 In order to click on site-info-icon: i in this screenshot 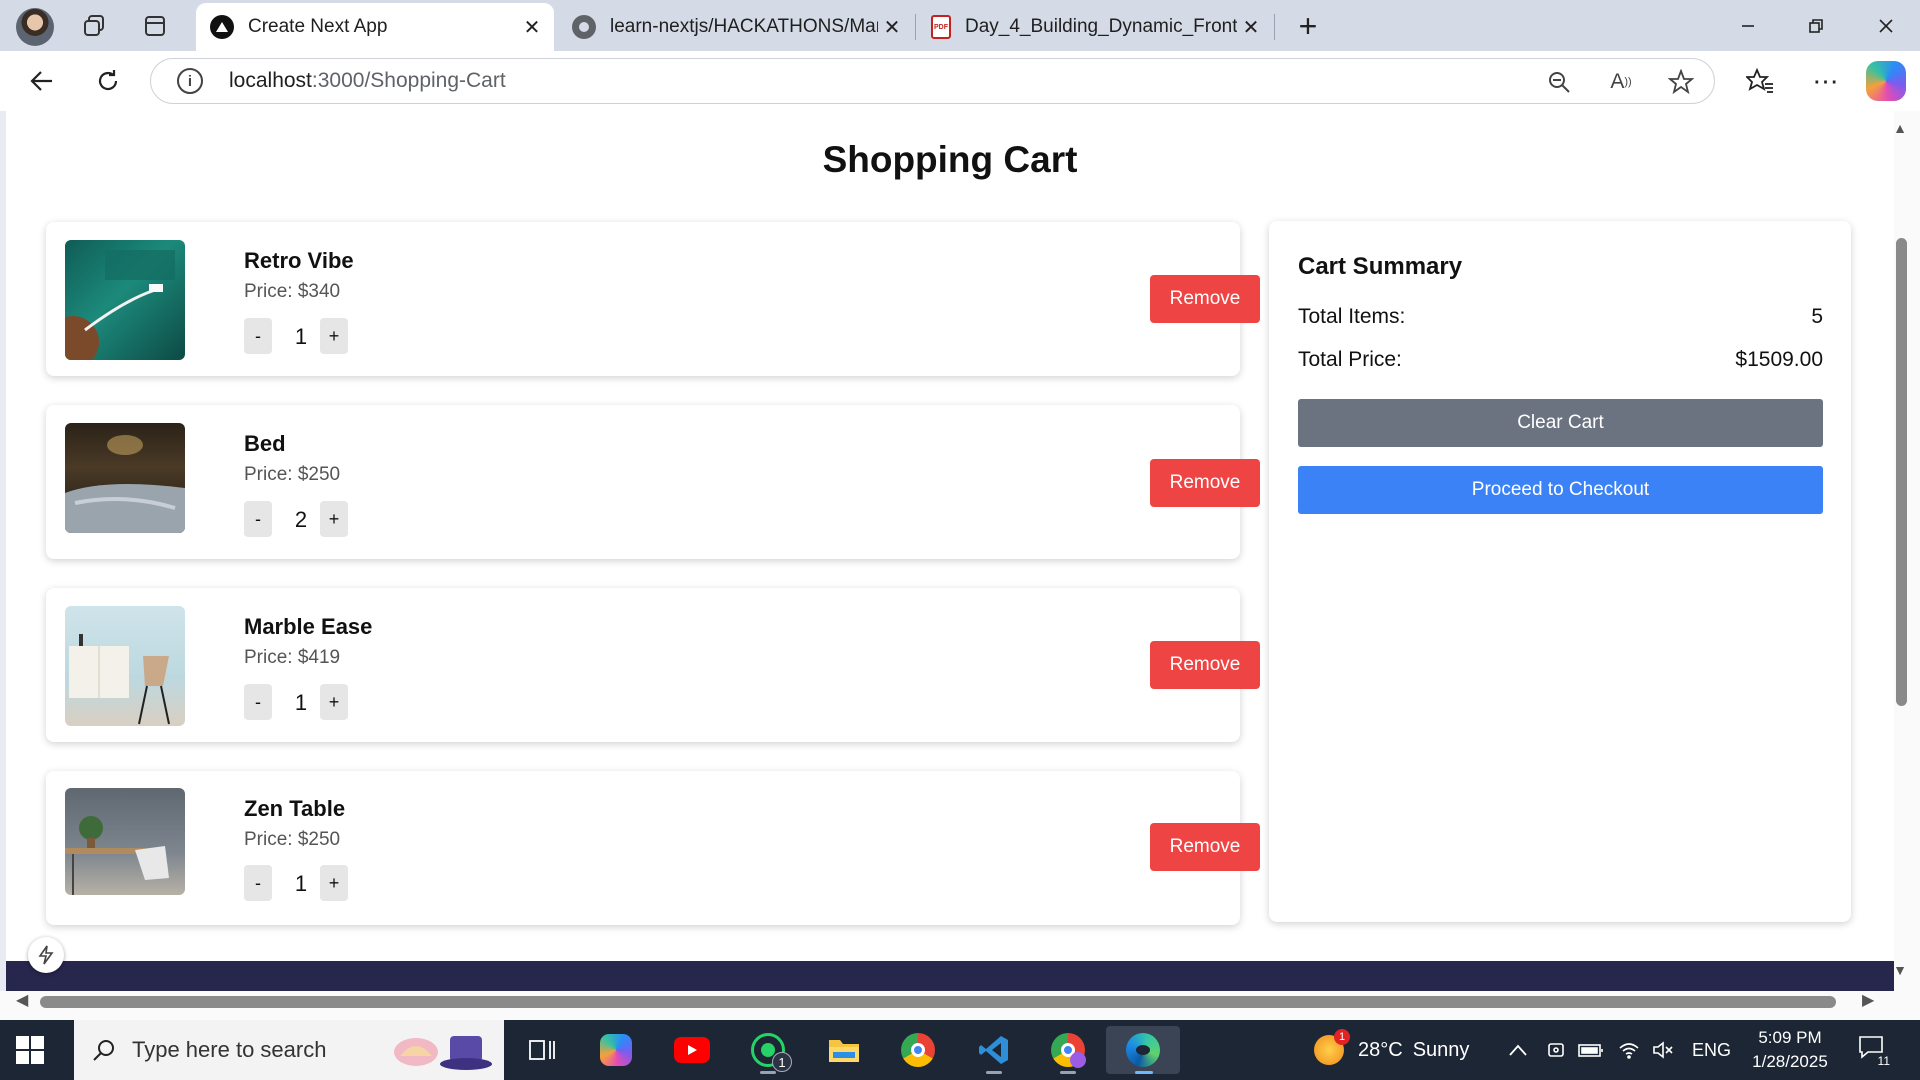, I will do `click(190, 81)`.